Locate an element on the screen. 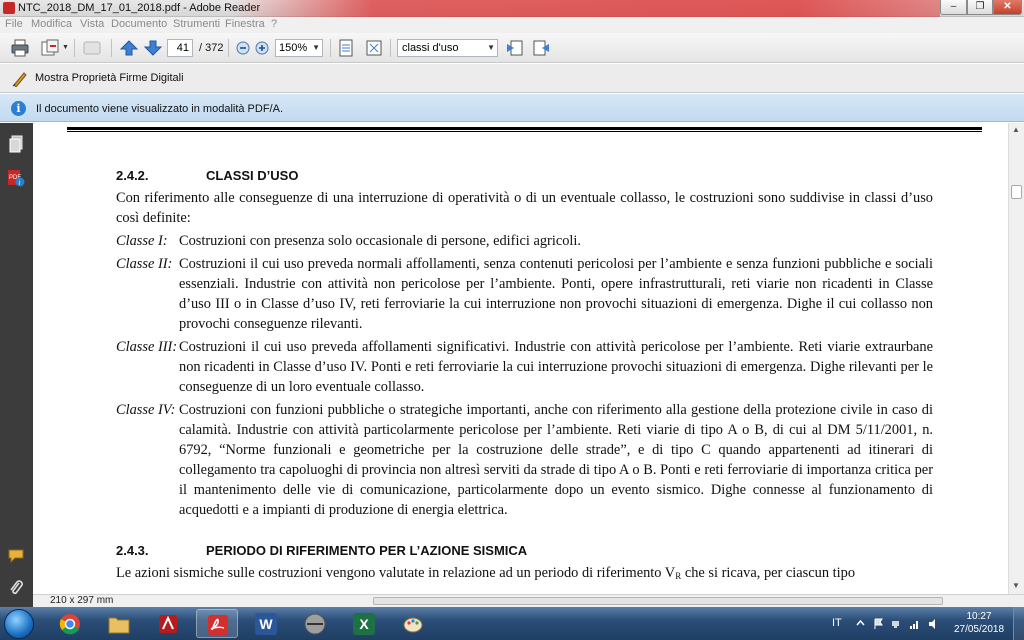 Image resolution: width=1024 pixels, height=640 pixels. page-size: 210 x 297 mm is located at coordinates (82, 600).